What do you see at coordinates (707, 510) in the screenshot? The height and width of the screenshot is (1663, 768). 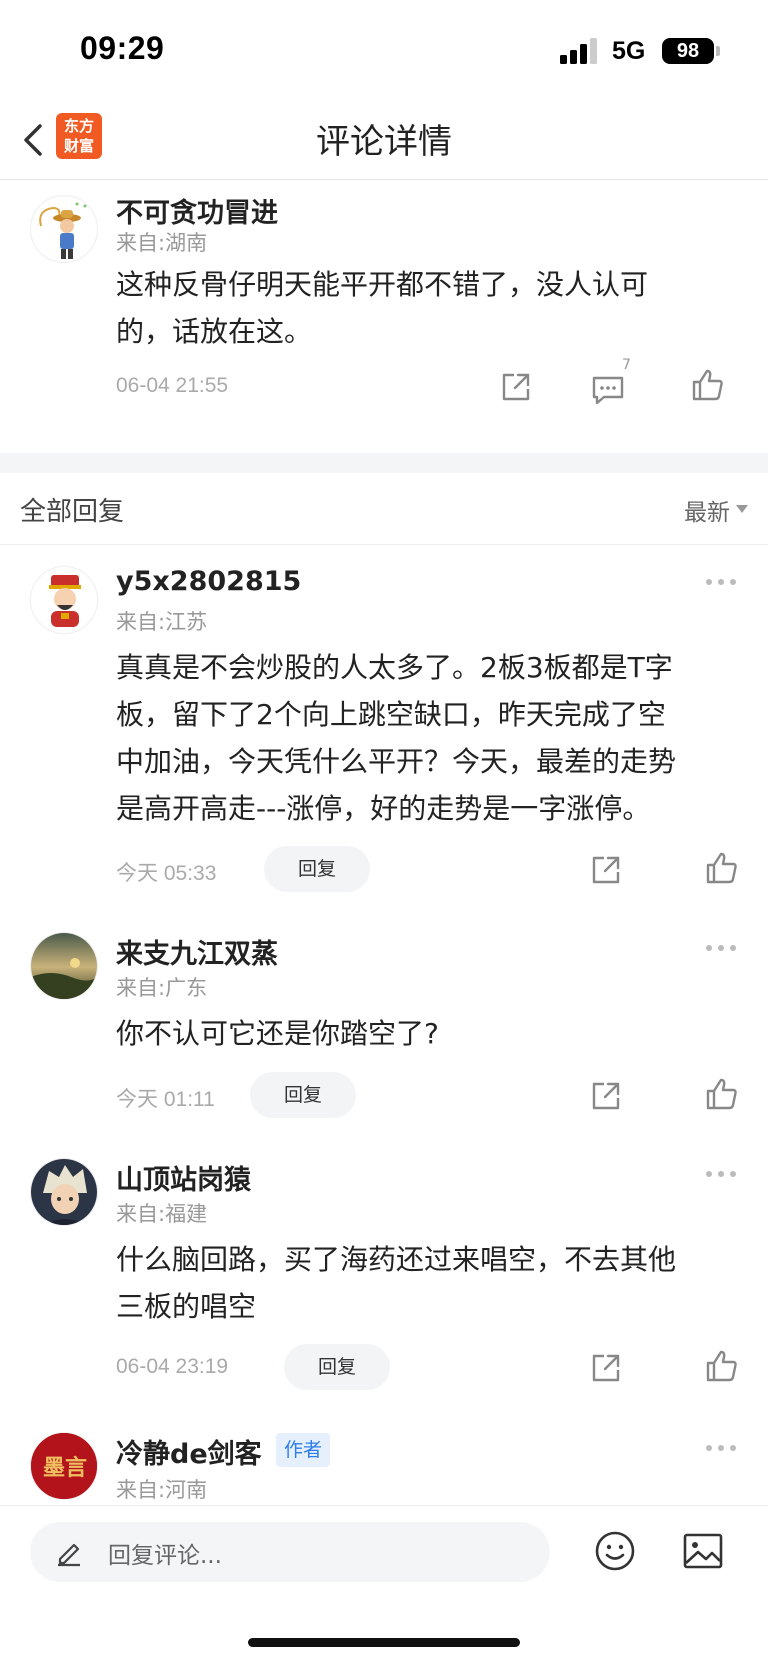 I see `sort-dropdown: 最新` at bounding box center [707, 510].